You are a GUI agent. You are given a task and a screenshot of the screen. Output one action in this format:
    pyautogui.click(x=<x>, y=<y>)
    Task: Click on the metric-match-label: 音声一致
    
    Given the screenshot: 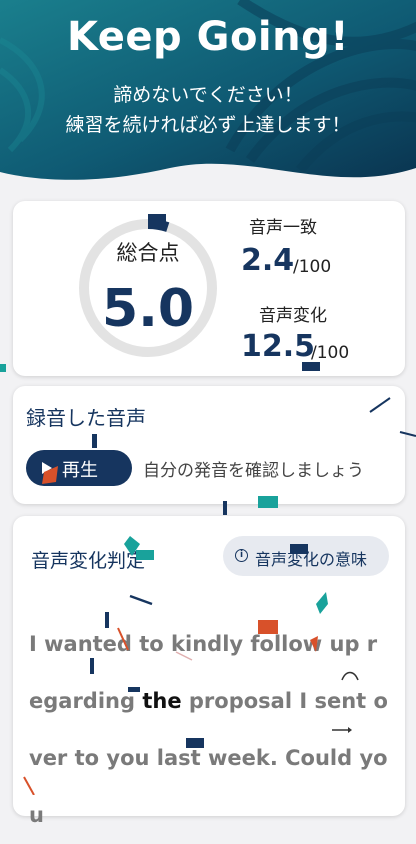 What is the action you would take?
    pyautogui.click(x=283, y=228)
    